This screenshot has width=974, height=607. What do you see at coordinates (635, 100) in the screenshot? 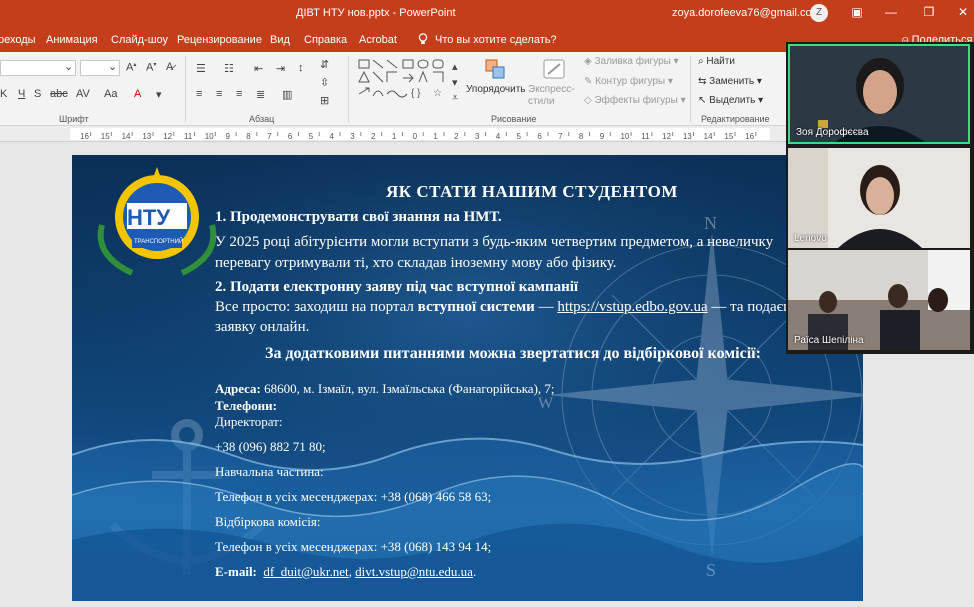
I see `shape-effects-button: ◇ Эффекты фигуры ▾` at bounding box center [635, 100].